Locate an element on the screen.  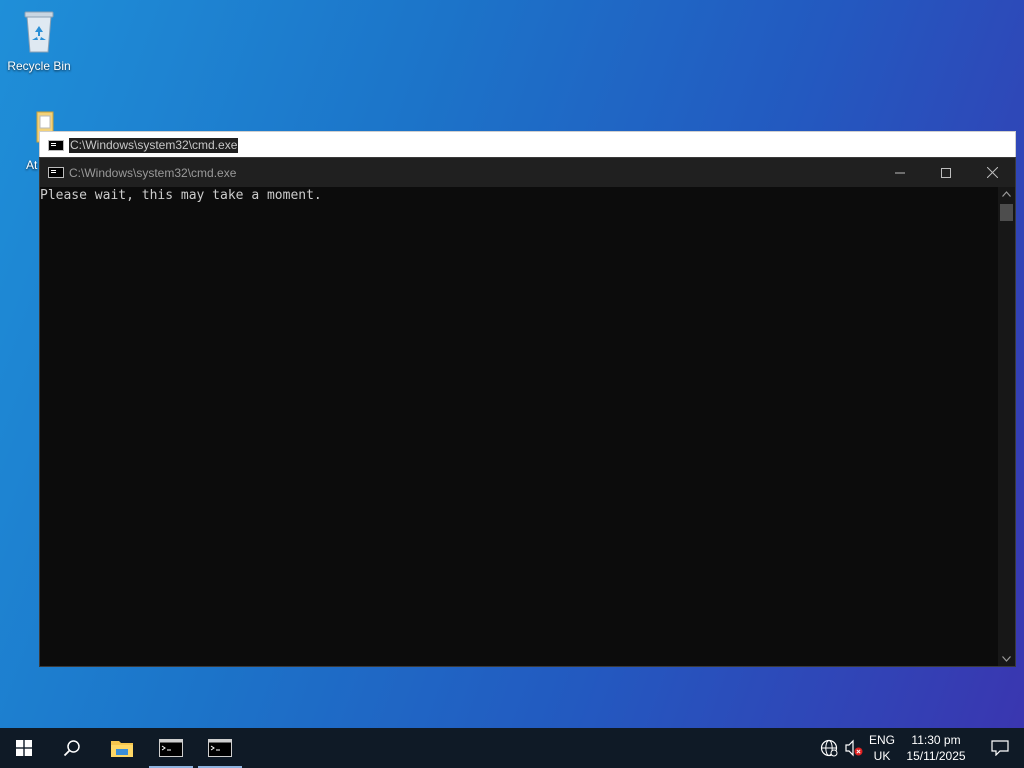
clock: 11:30 pm 15/11/2025 is located at coordinates (936, 748).